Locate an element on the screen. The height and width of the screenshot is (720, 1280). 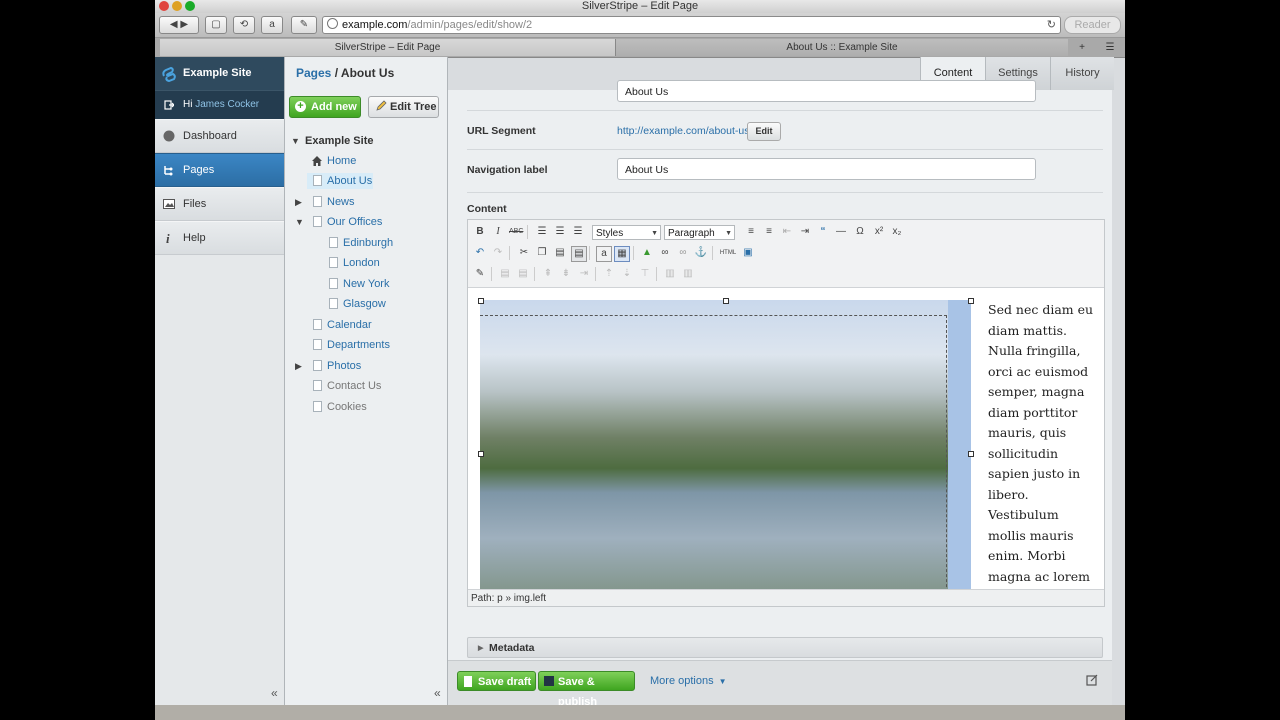
breadcrumb-pages-link: Pages is located at coordinates (313, 73).